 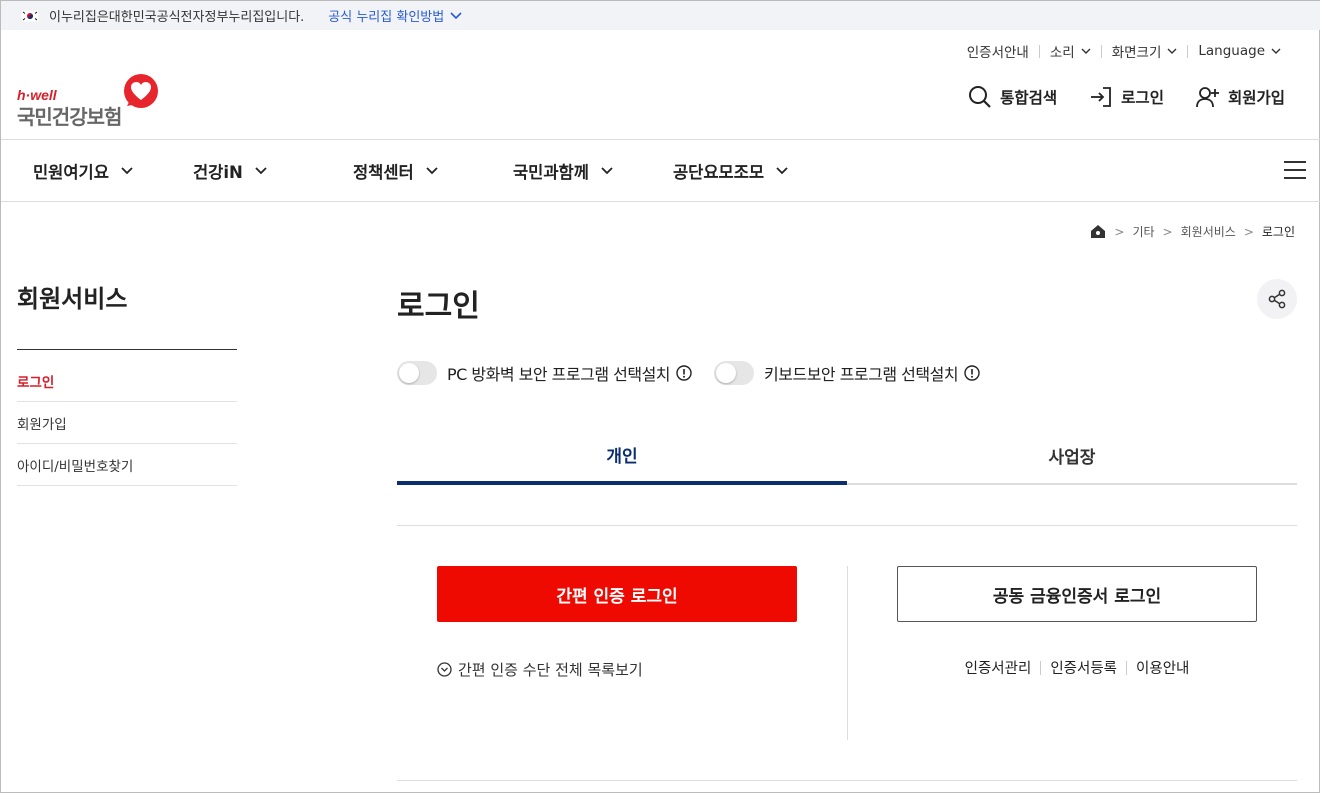 What do you see at coordinates (1295, 170) in the screenshot?
I see `hamburger-menu-icon` at bounding box center [1295, 170].